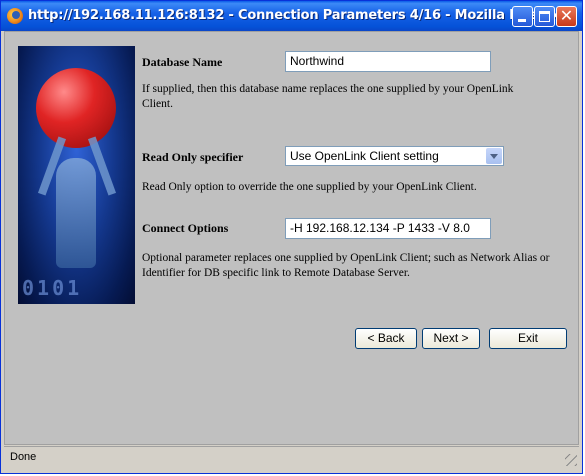 The image size is (585, 476). What do you see at coordinates (451, 338) in the screenshot?
I see `next-button: Next >` at bounding box center [451, 338].